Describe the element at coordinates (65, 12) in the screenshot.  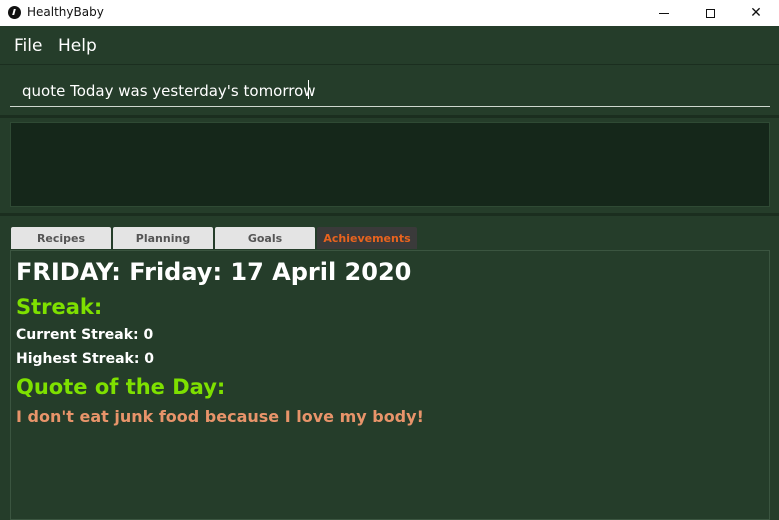
I see `window-title: HealthyBaby` at that location.